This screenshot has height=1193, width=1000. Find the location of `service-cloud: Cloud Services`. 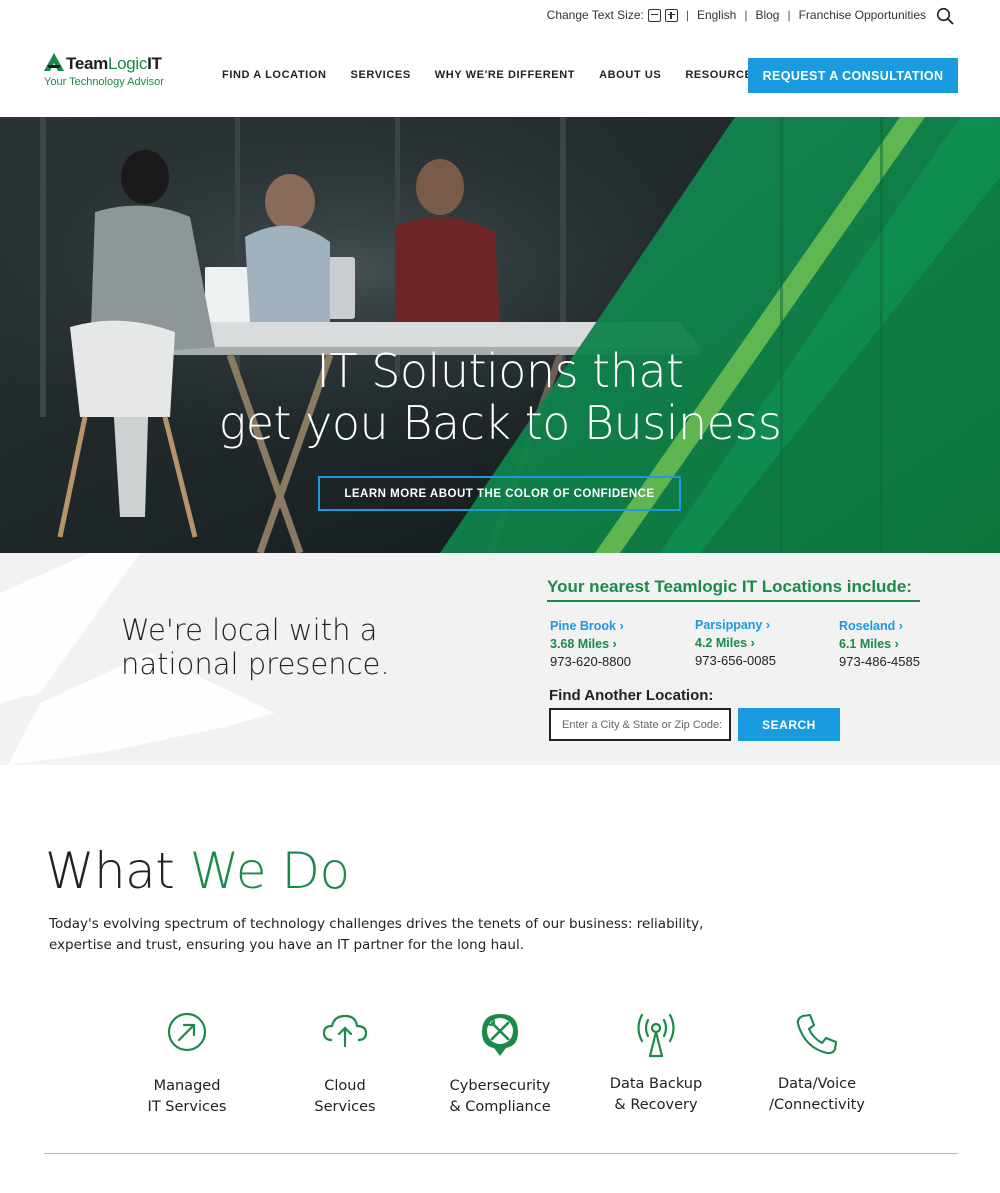

service-cloud: Cloud Services is located at coordinates (345, 1064).